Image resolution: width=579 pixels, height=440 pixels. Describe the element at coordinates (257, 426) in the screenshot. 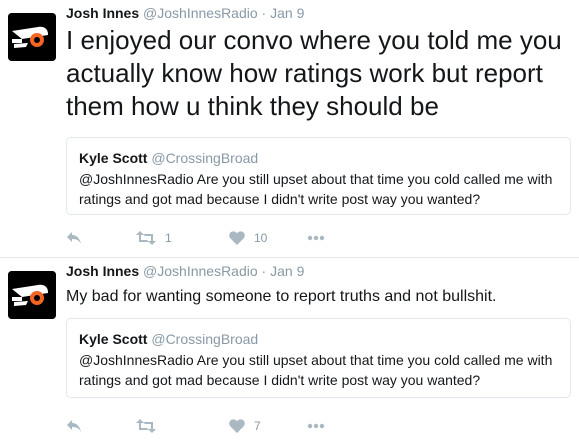

I see `like-count: 7` at that location.